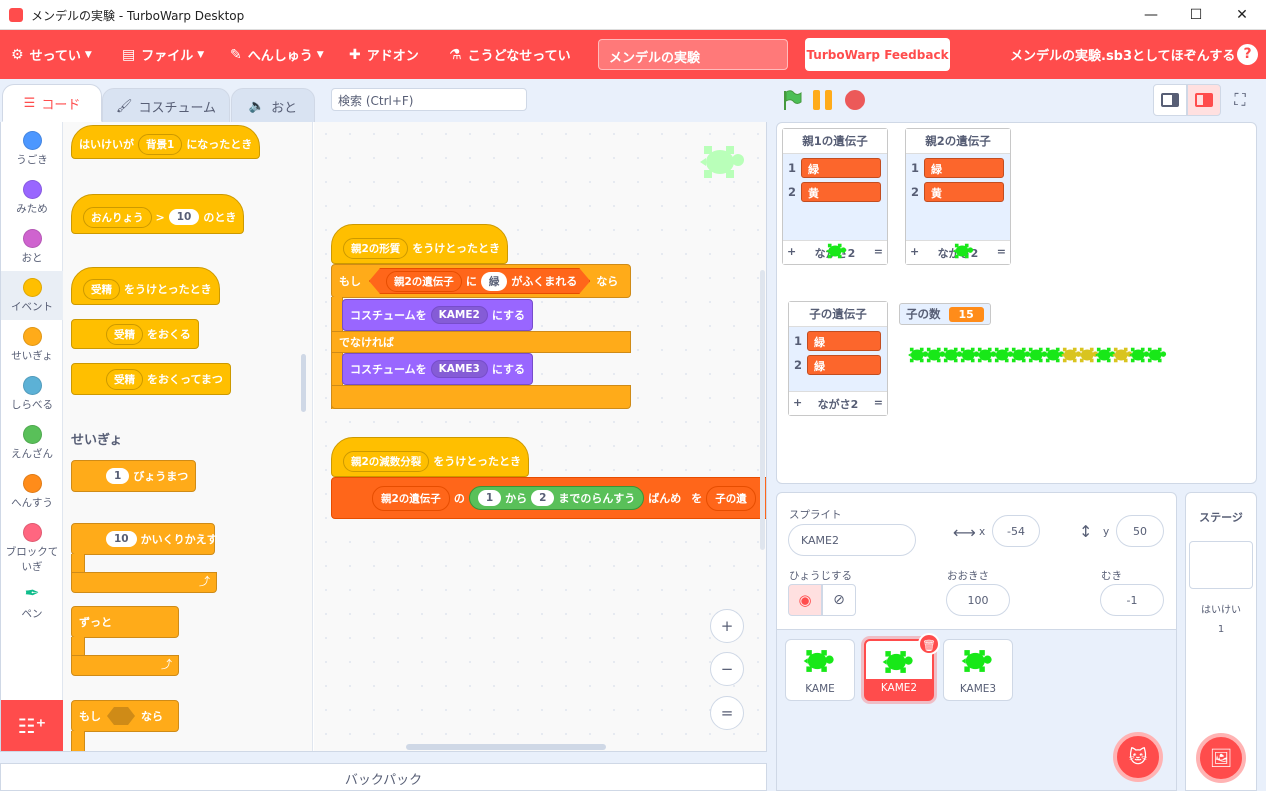  Describe the element at coordinates (1151, 15) in the screenshot. I see `minimize-button: —` at that location.